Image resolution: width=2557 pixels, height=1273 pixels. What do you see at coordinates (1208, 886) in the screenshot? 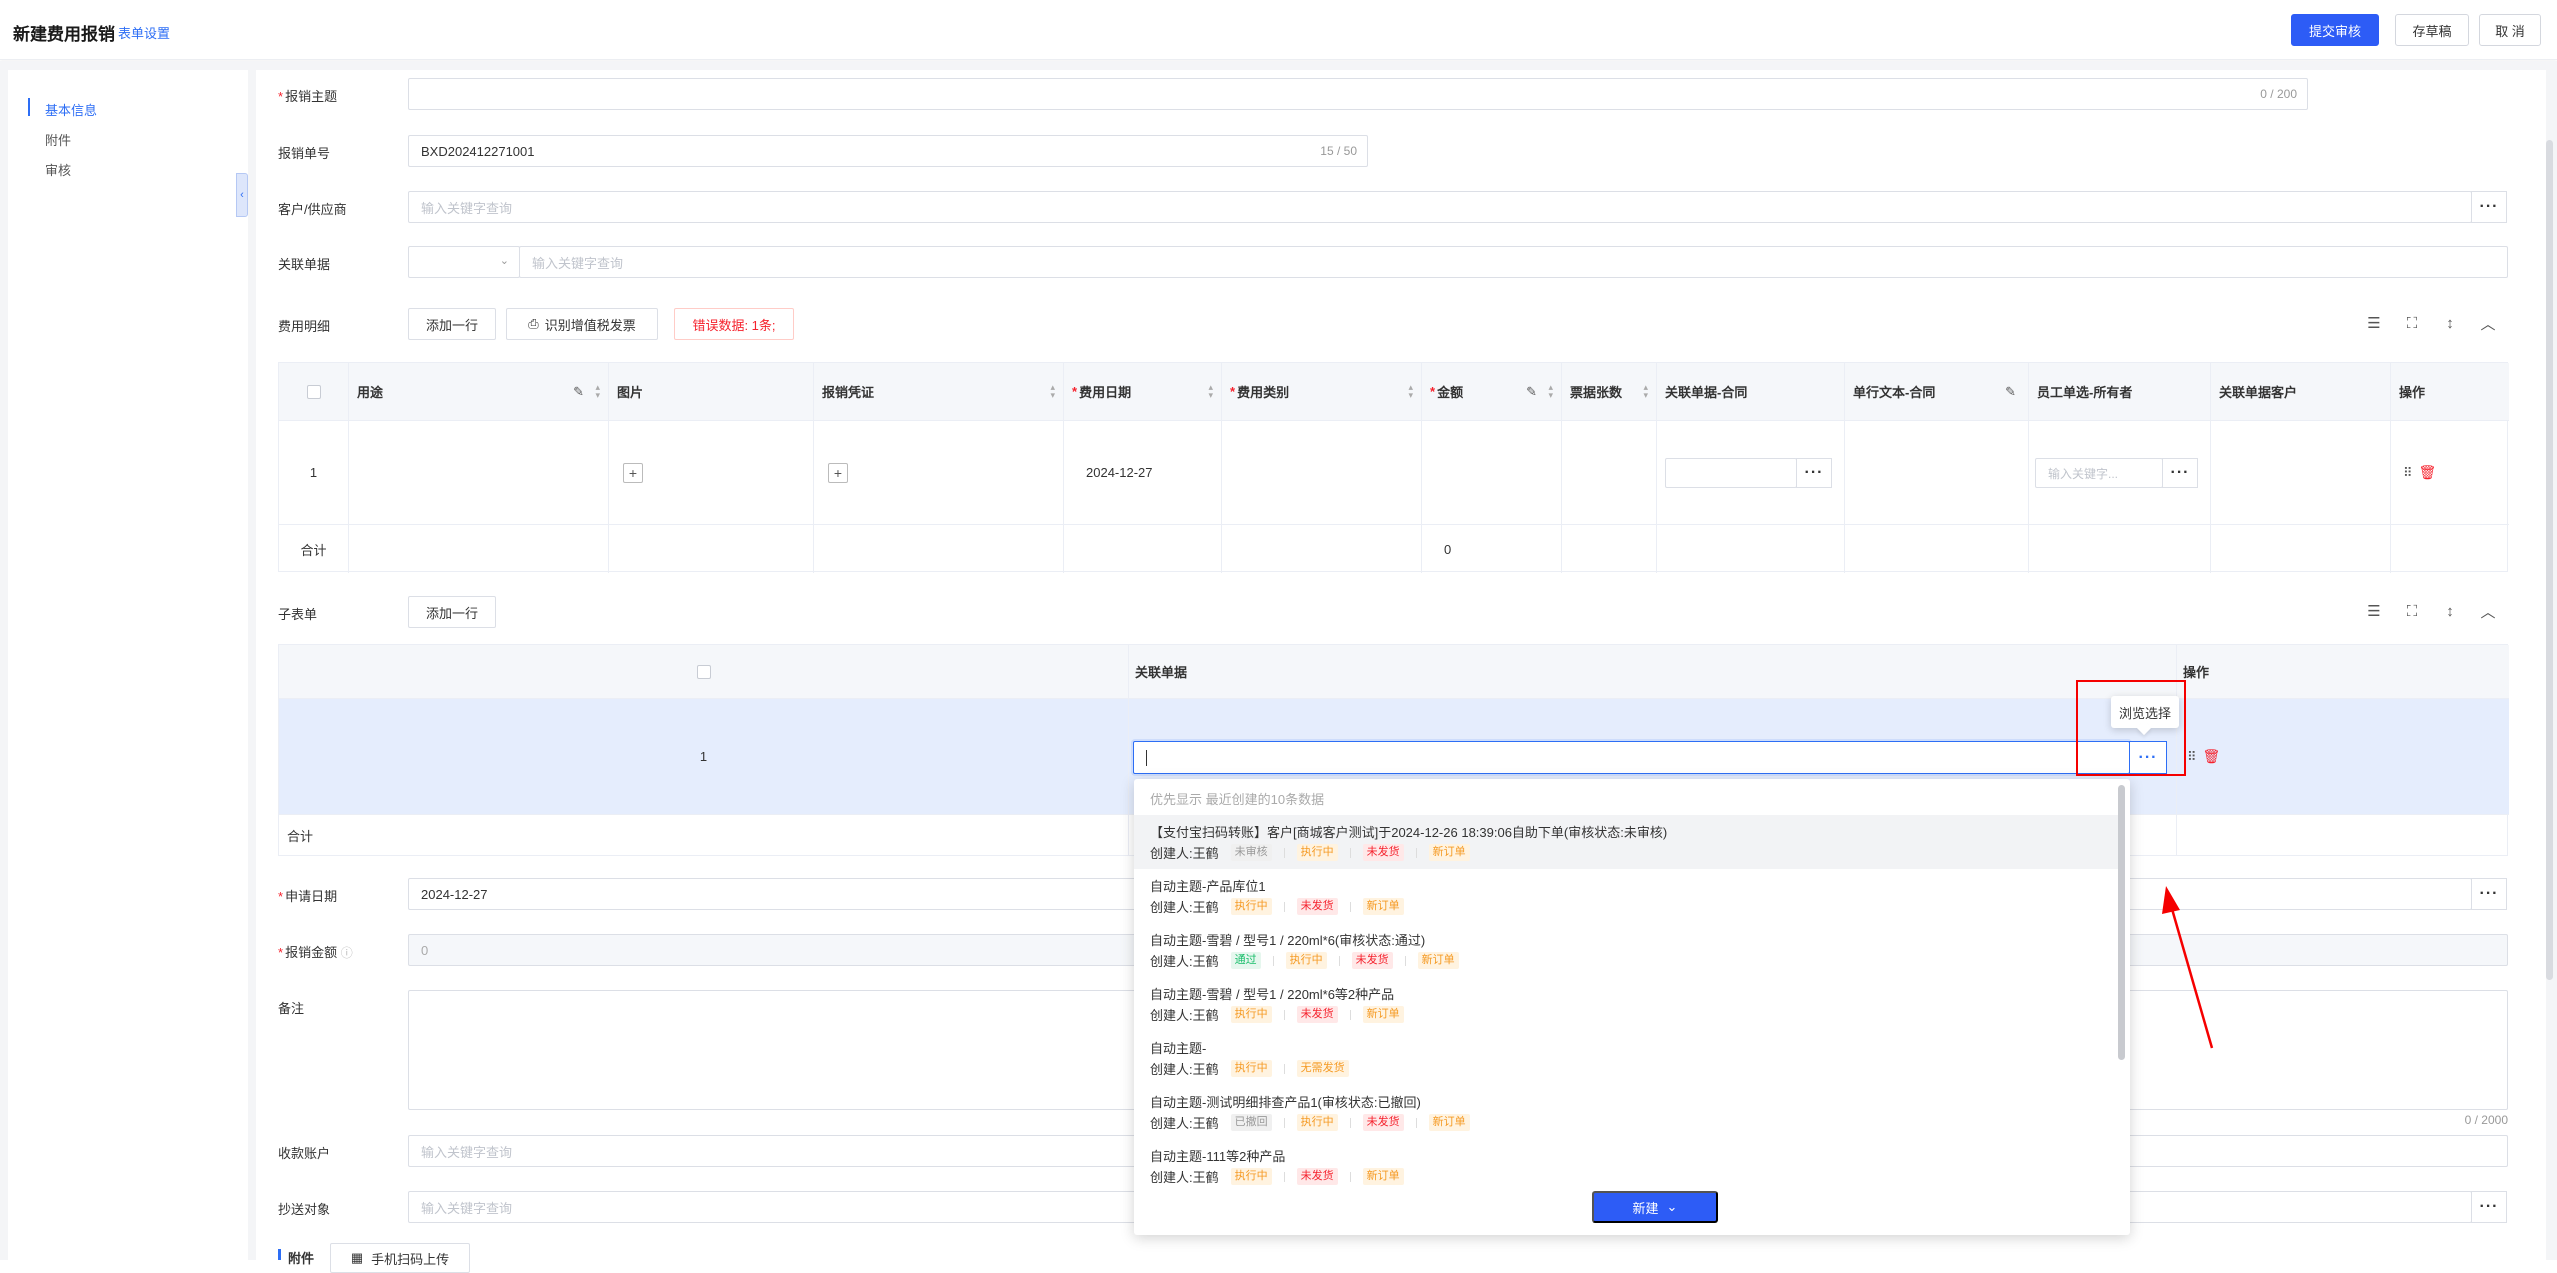
I see `dropdown-item-title: 自动主题-产品库位1` at bounding box center [1208, 886].